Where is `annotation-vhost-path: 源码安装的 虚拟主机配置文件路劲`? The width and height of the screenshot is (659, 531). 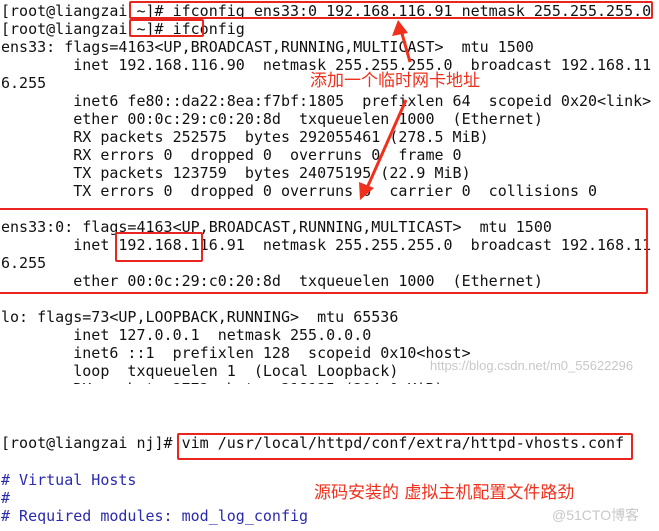
annotation-vhost-path: 源码安装的 虚拟主机配置文件路劲 is located at coordinates (444, 493).